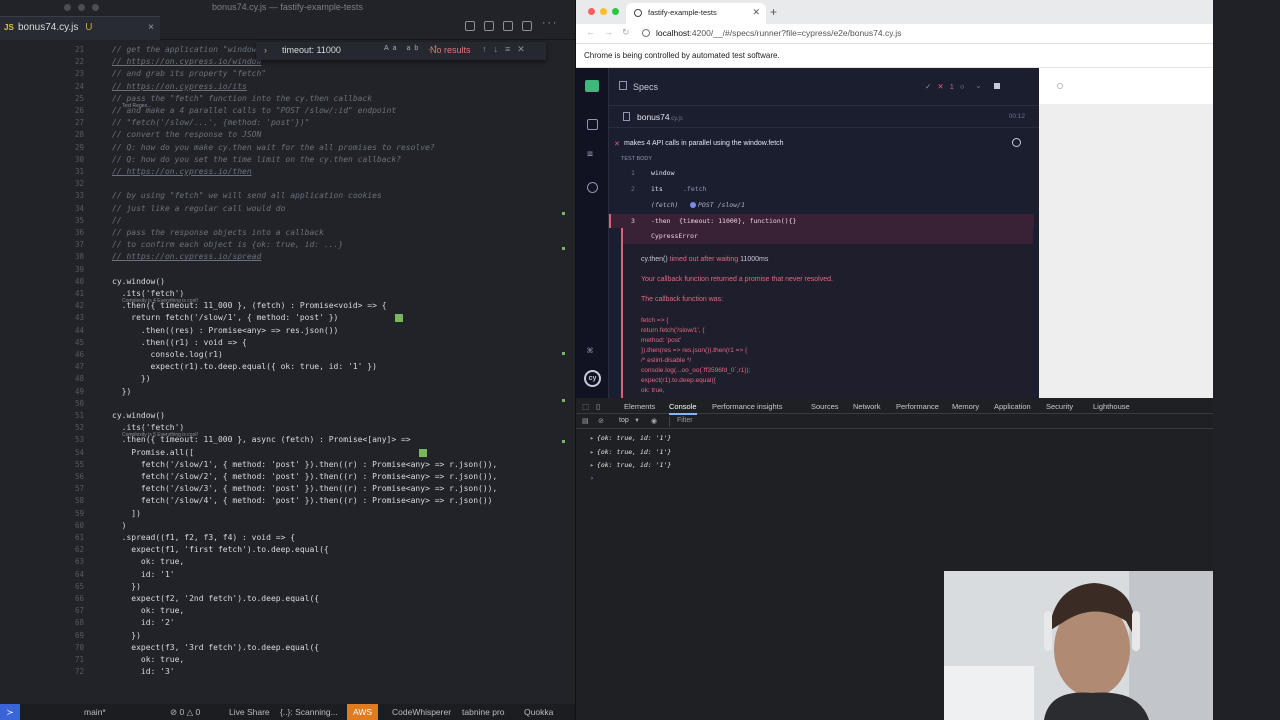 The width and height of the screenshot is (1280, 720). I want to click on maximize-dot, so click(95, 7).